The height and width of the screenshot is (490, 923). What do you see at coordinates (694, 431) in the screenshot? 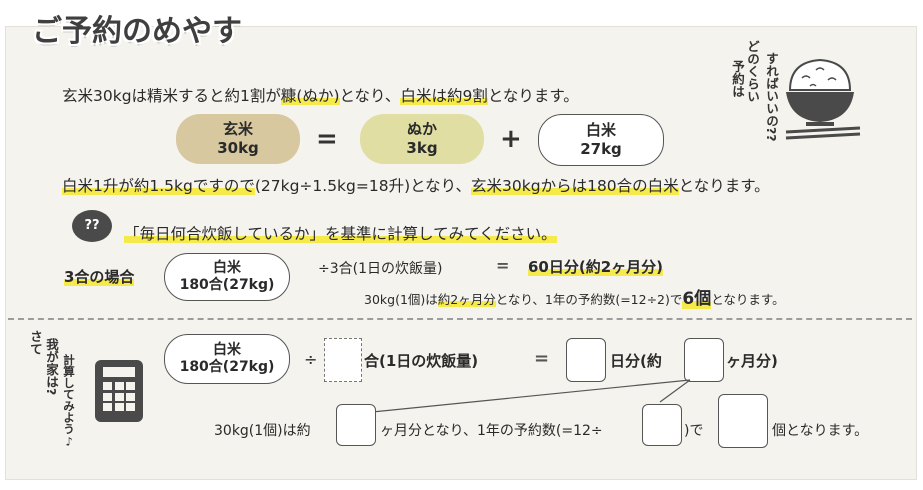
I see `worksheet-row2-c: )で` at bounding box center [694, 431].